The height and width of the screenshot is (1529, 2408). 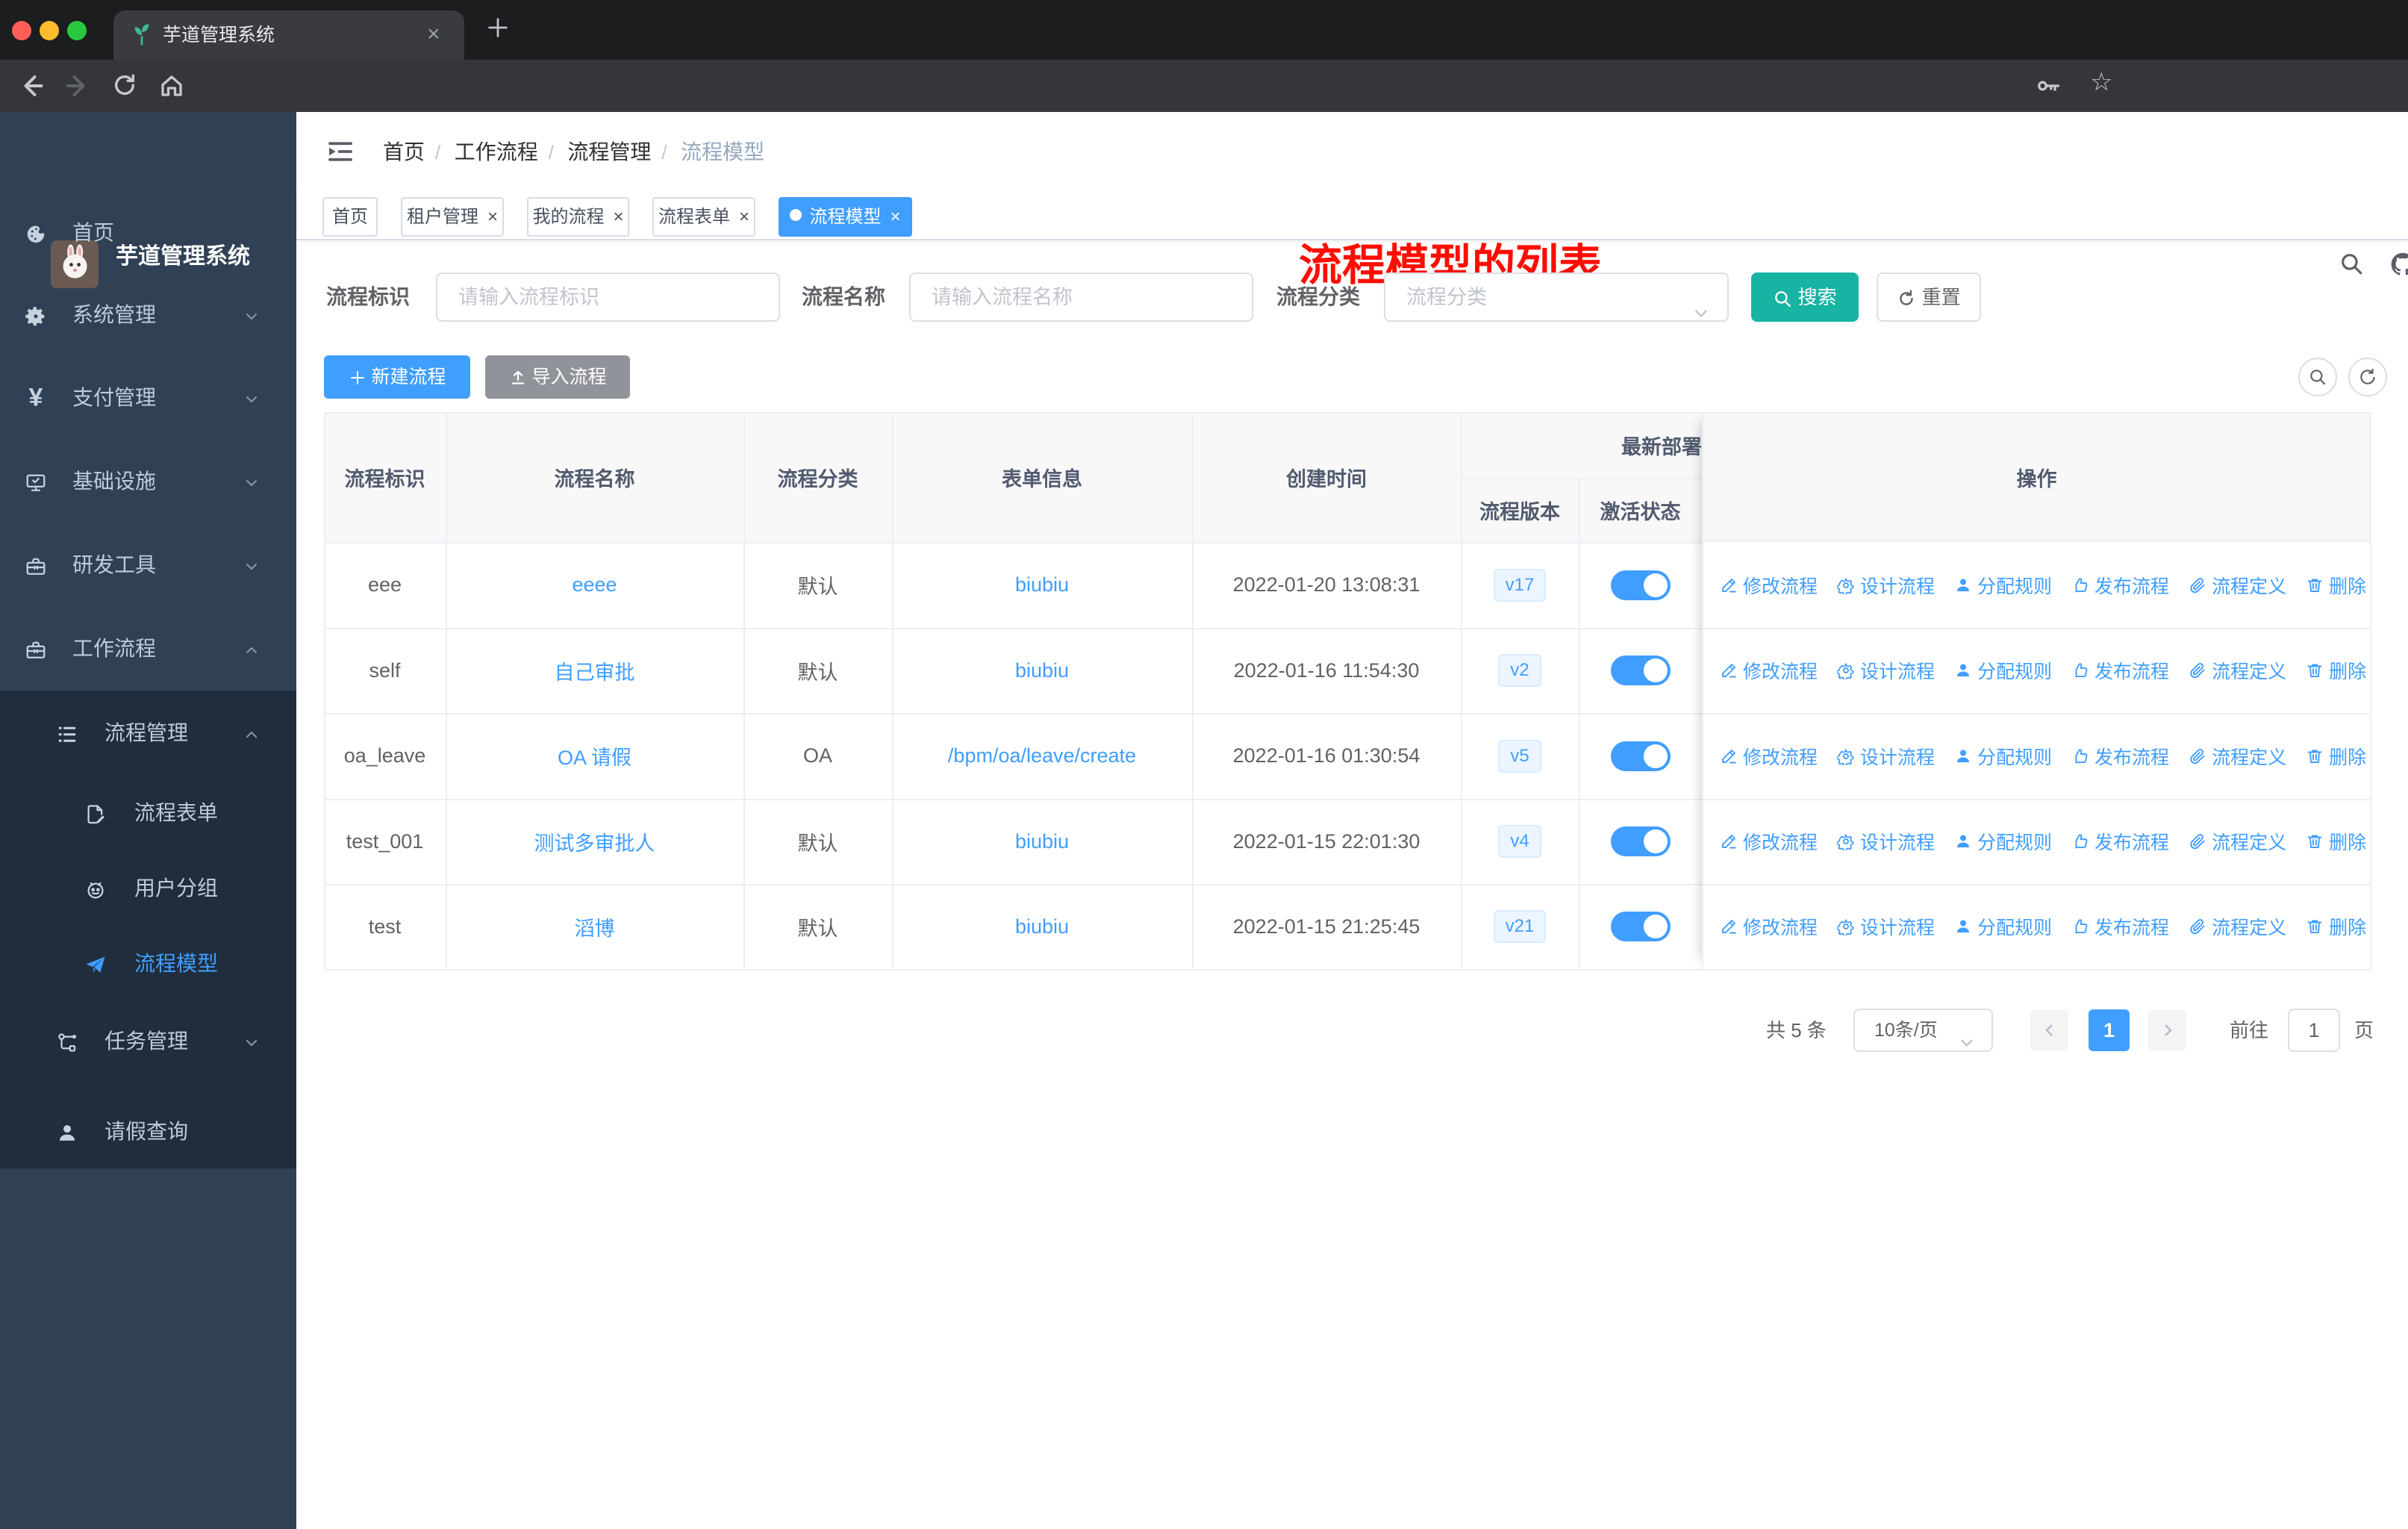 I want to click on sidebar-item-1: 首页, so click(x=148, y=233).